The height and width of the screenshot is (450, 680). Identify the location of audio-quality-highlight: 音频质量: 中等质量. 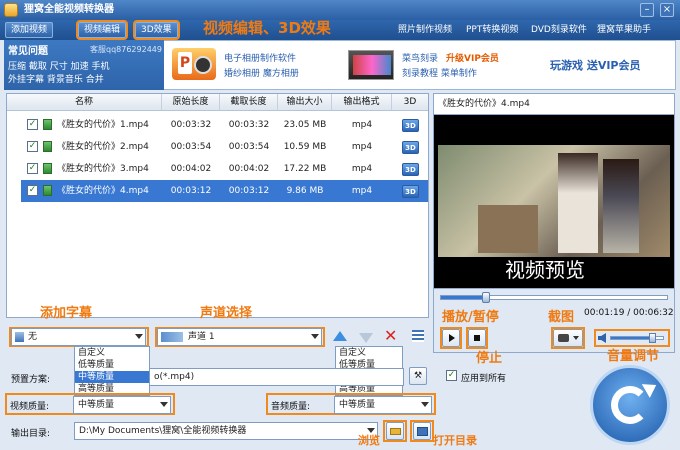
(351, 404).